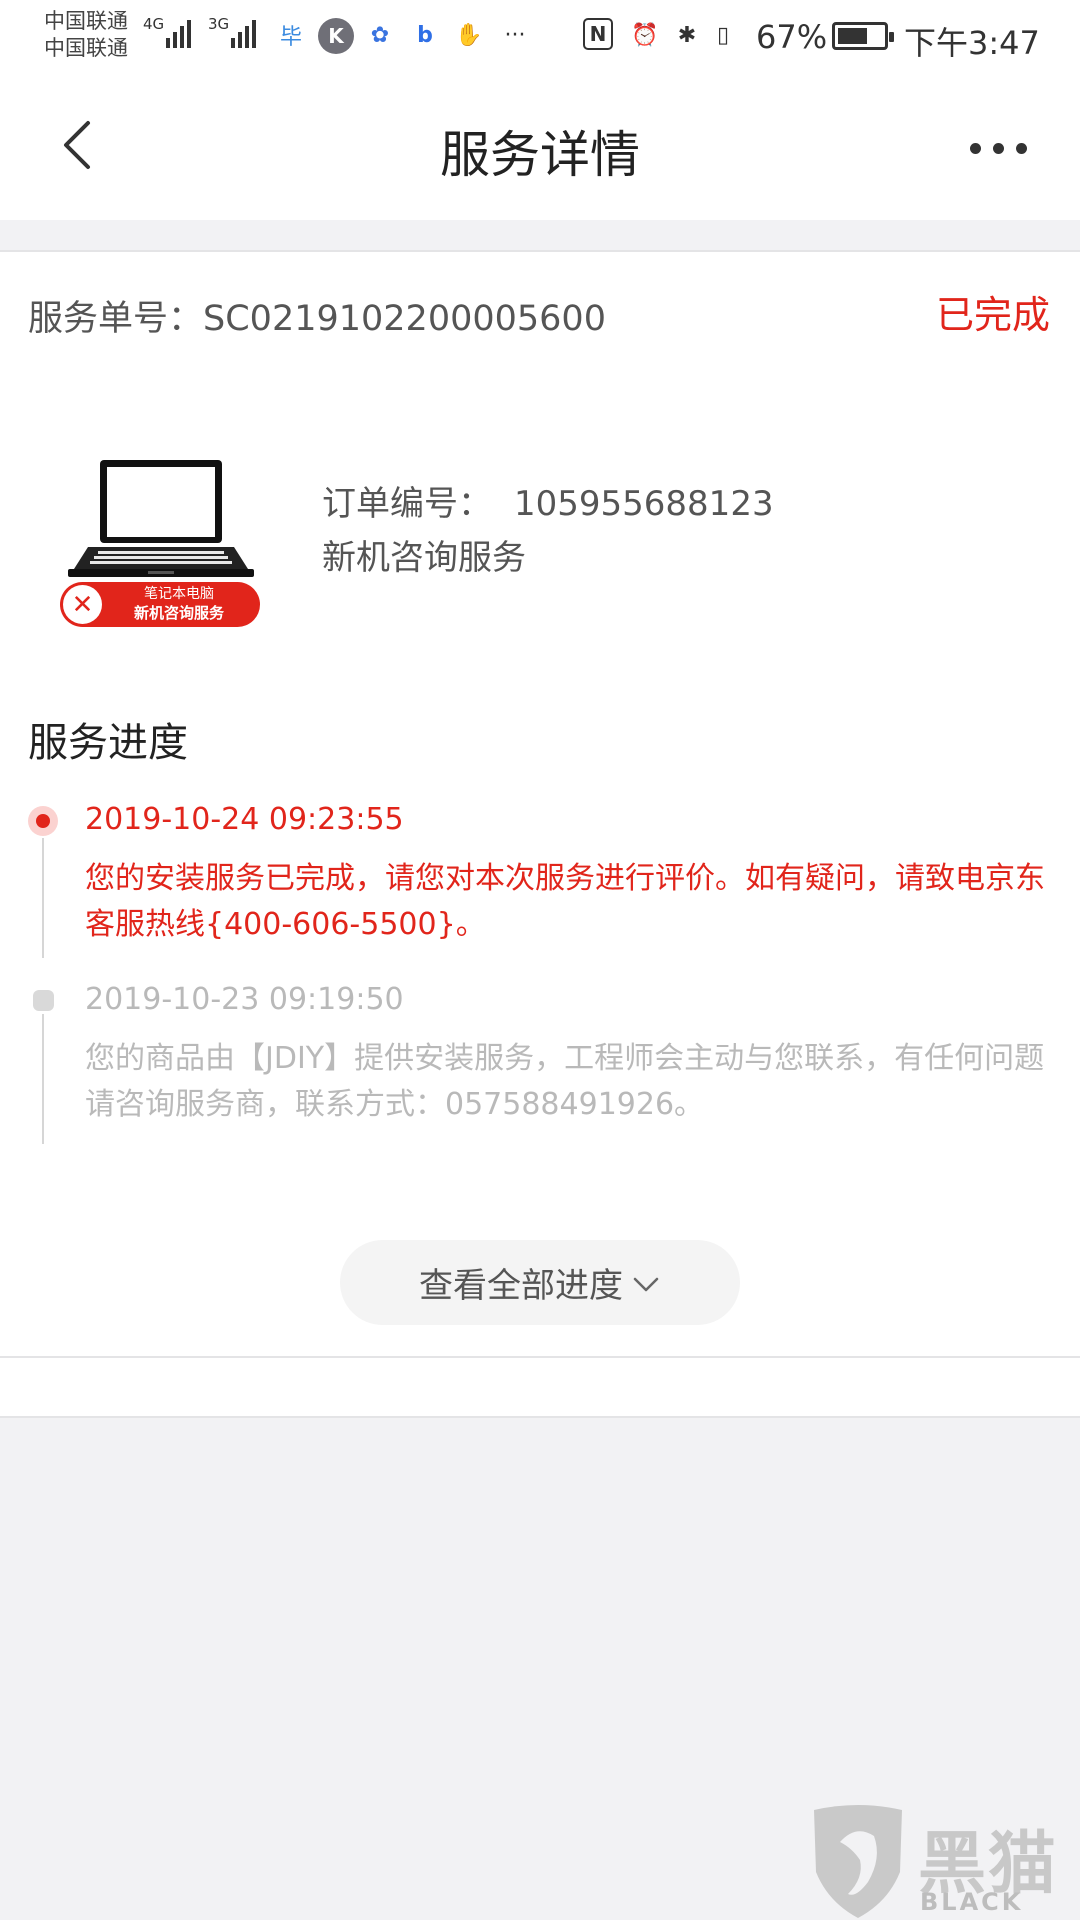 The width and height of the screenshot is (1080, 1920). What do you see at coordinates (540, 1388) in the screenshot?
I see `section-divider` at bounding box center [540, 1388].